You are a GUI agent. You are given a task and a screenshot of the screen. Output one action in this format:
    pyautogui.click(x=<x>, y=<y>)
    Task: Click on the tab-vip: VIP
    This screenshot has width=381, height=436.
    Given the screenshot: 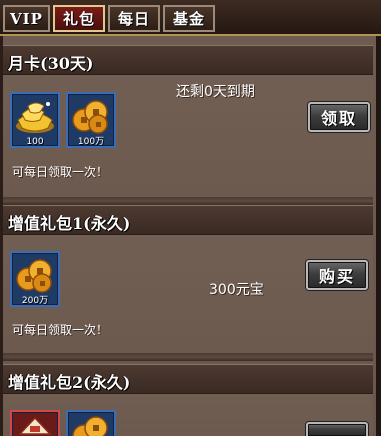 What is the action you would take?
    pyautogui.click(x=26, y=18)
    